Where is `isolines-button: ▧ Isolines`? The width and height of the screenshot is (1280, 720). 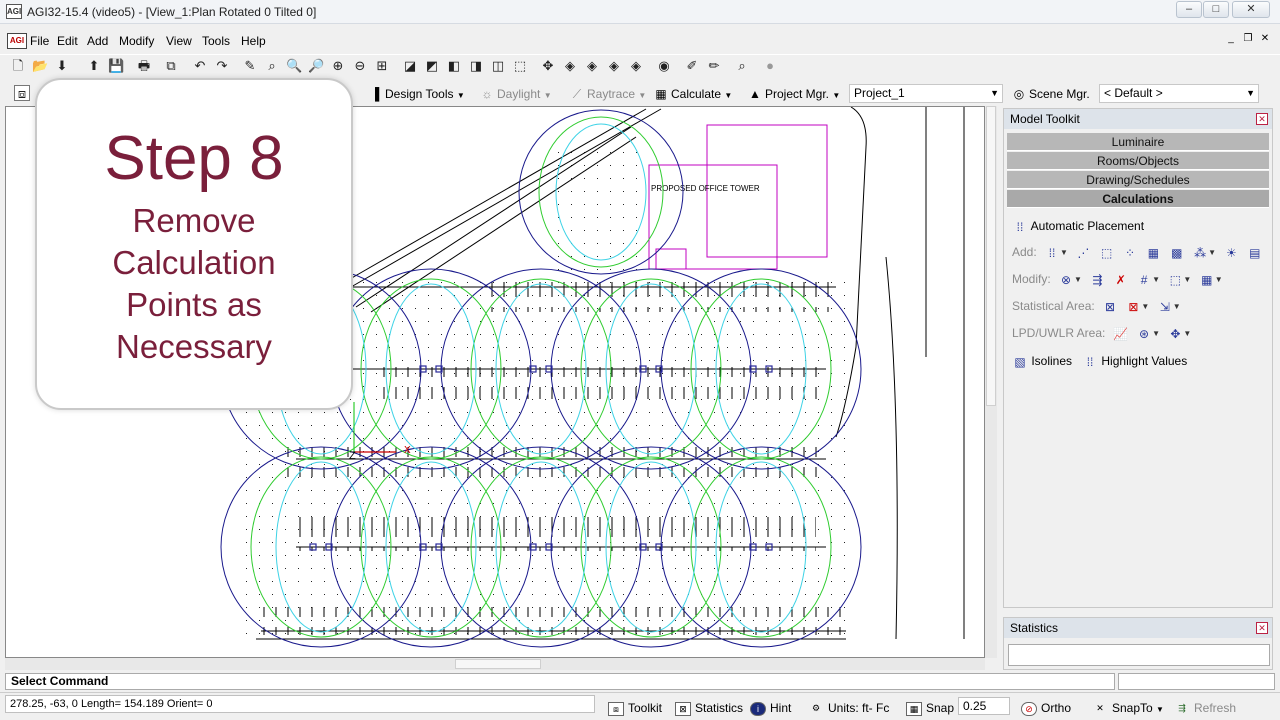
isolines-button: ▧ Isolines is located at coordinates (1042, 361).